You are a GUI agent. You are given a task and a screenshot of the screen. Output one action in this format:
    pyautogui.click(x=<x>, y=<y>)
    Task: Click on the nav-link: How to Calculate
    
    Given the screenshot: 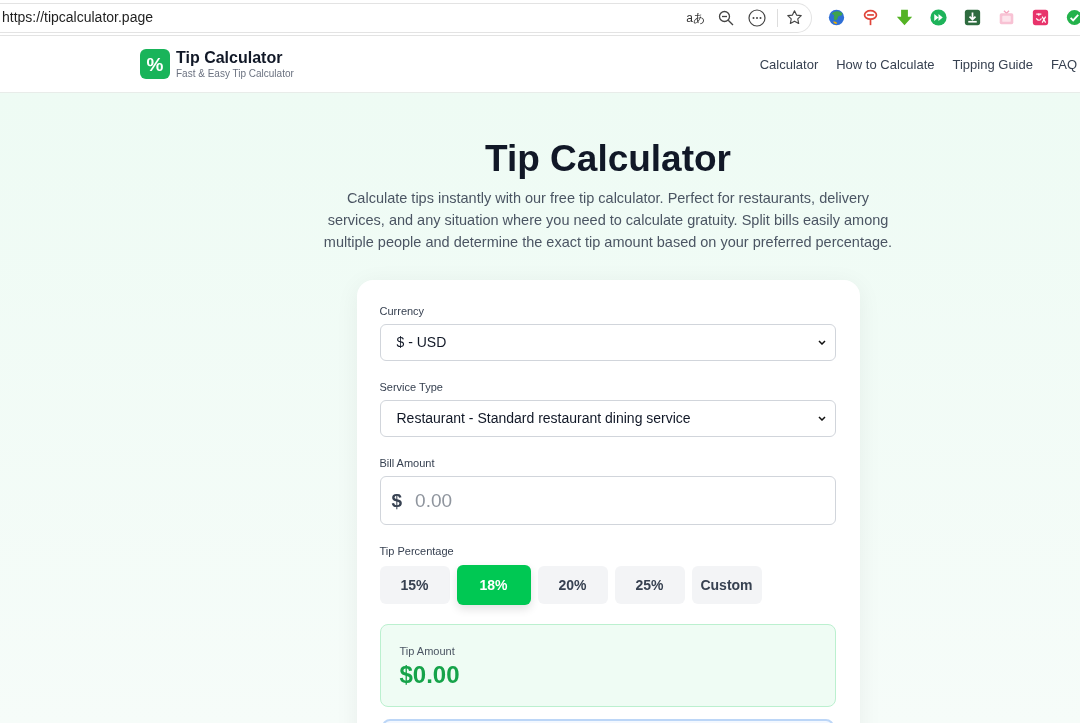 What is the action you would take?
    pyautogui.click(x=885, y=64)
    